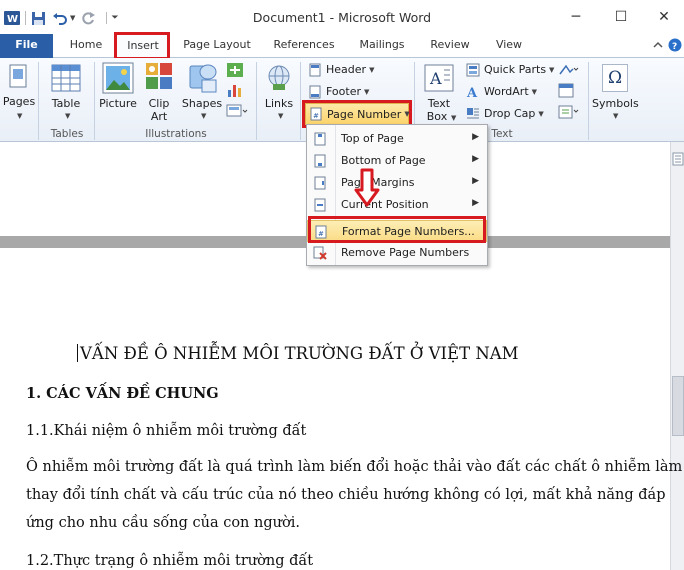 The image size is (684, 570). Describe the element at coordinates (320, 183) in the screenshot. I see `page-margins-icon` at that location.